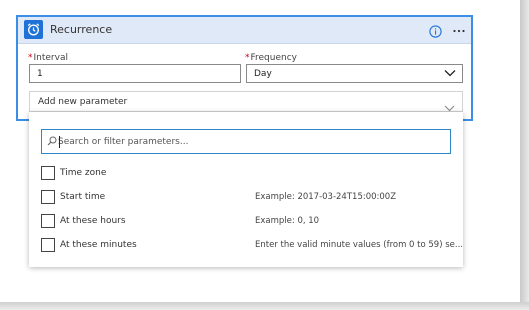  Describe the element at coordinates (251, 199) in the screenshot. I see `parameter-option-start-time: Start time Example: 2017-03-24T15:00:00Z` at that location.